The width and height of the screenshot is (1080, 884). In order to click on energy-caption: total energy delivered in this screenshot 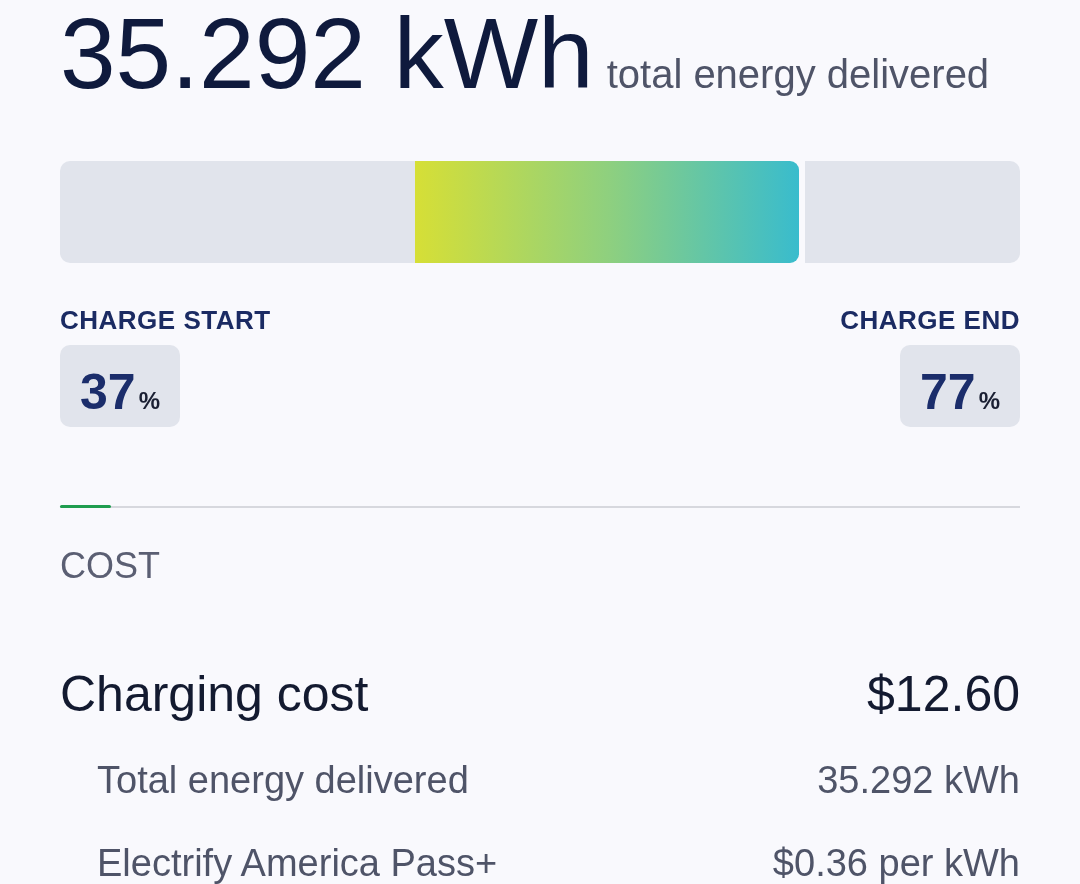, I will do `click(798, 74)`.